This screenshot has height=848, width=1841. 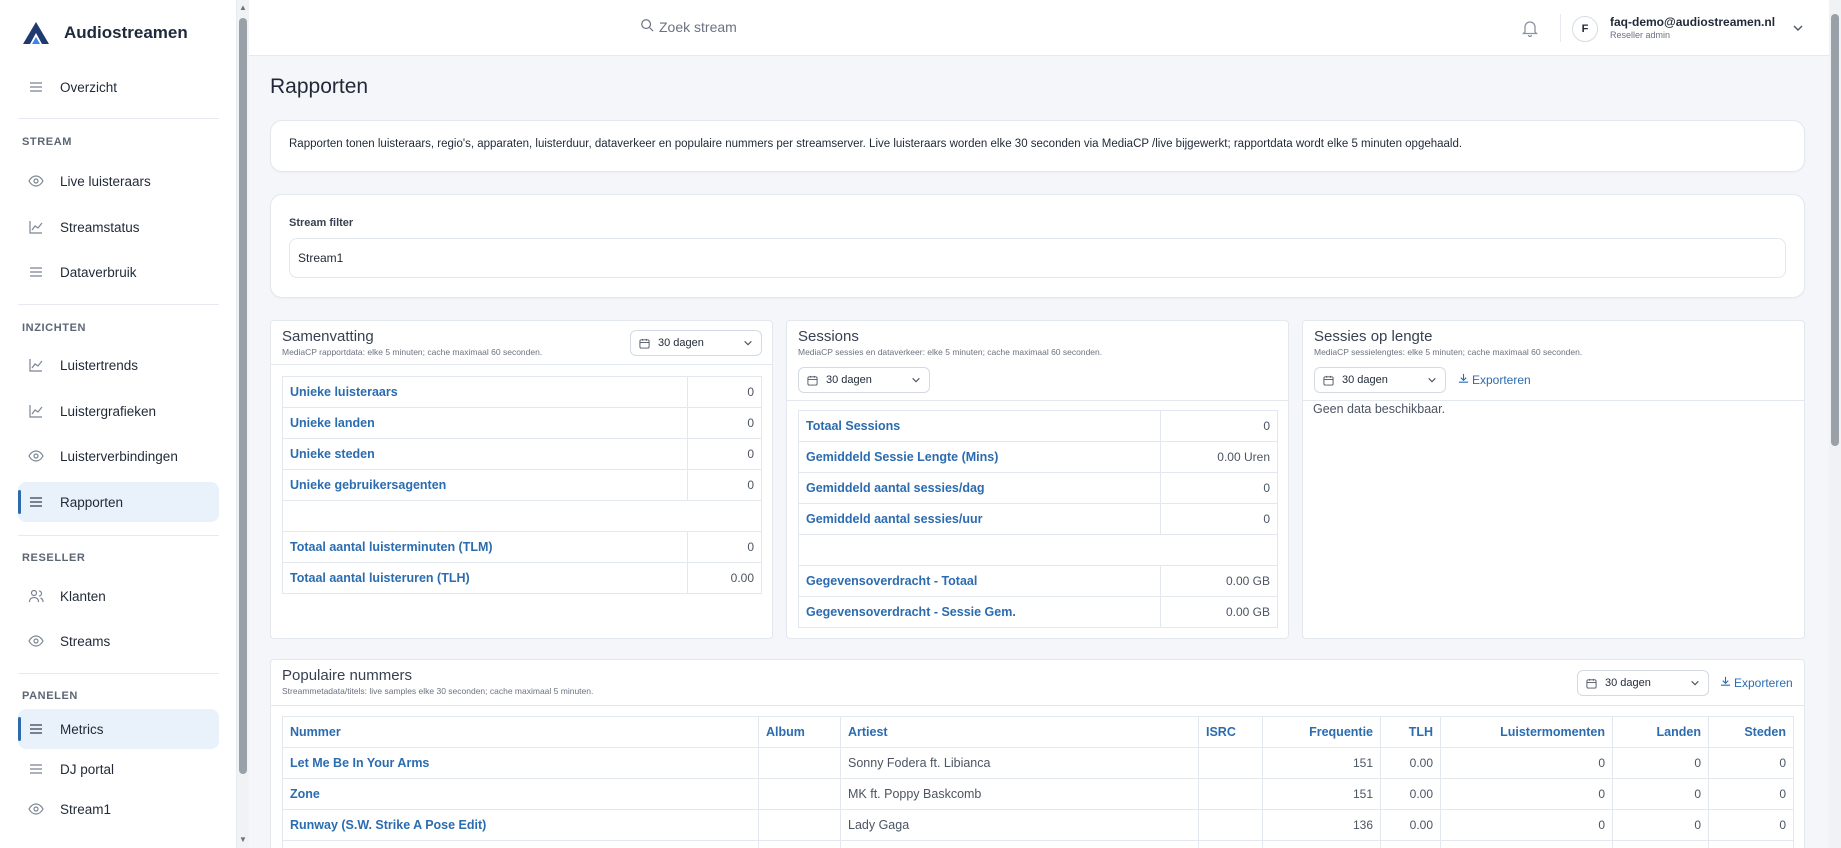 I want to click on col-nummer: Nummer, so click(x=520, y=732).